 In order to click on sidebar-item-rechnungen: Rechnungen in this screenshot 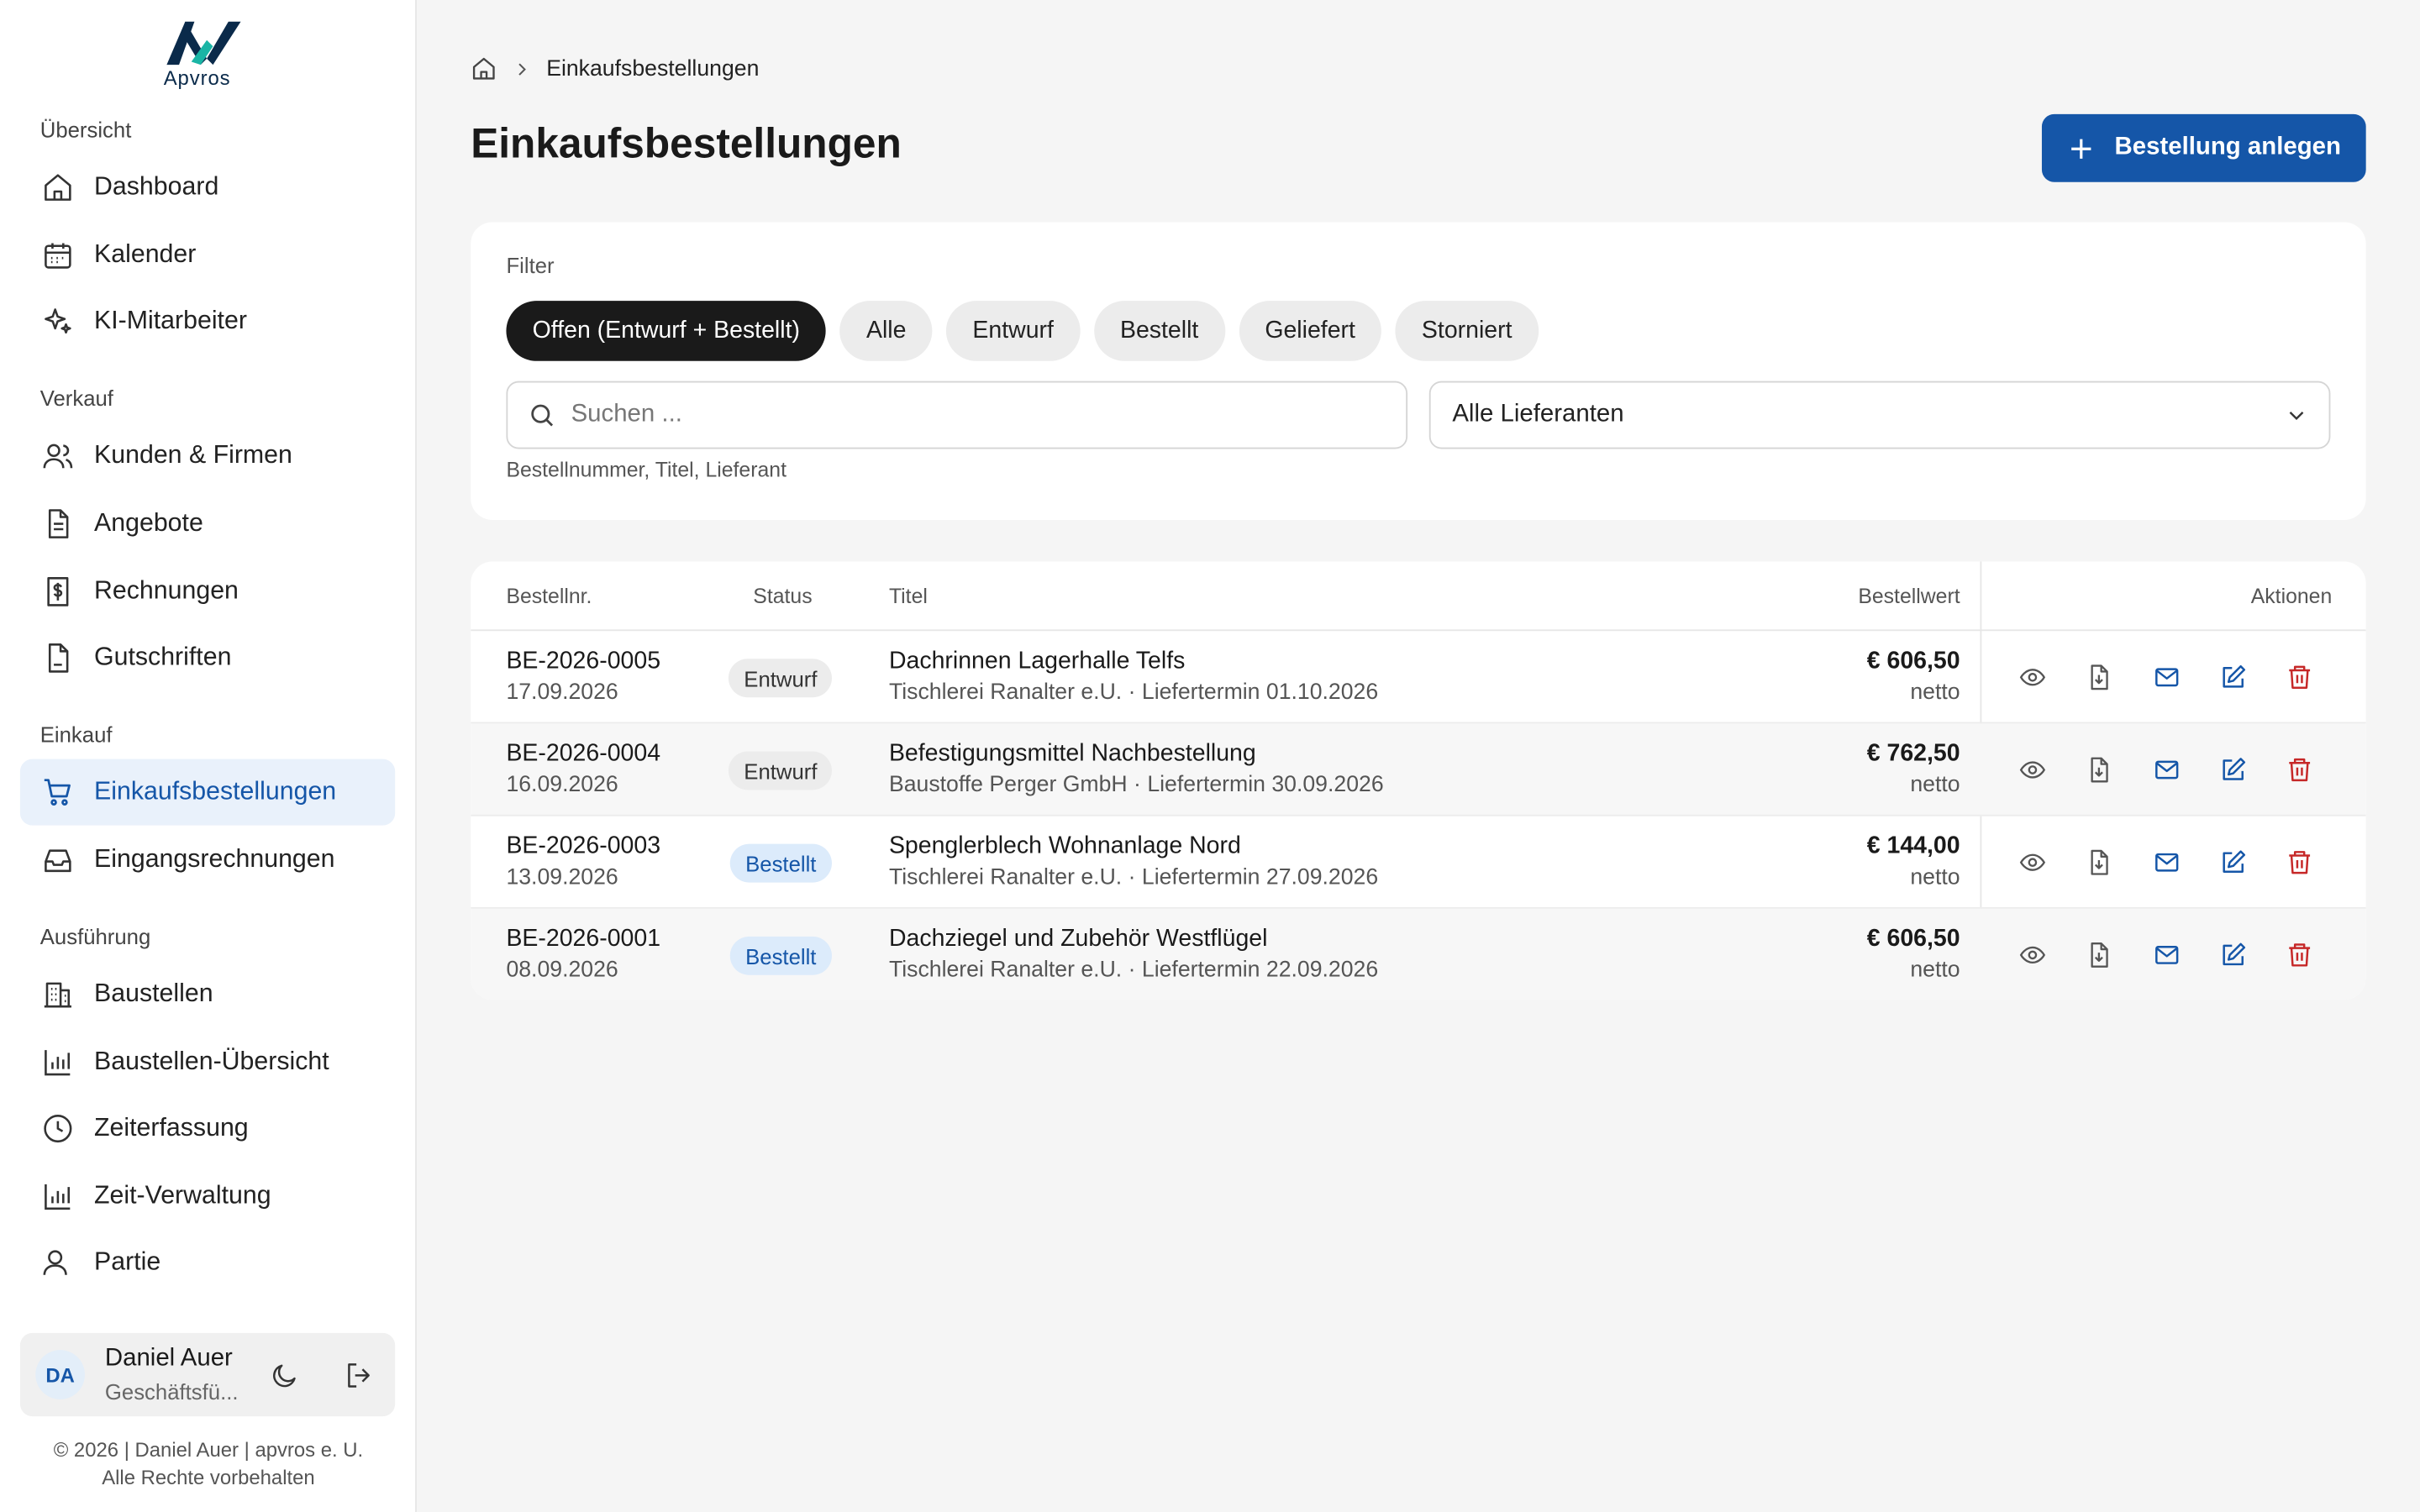, I will do `click(207, 592)`.